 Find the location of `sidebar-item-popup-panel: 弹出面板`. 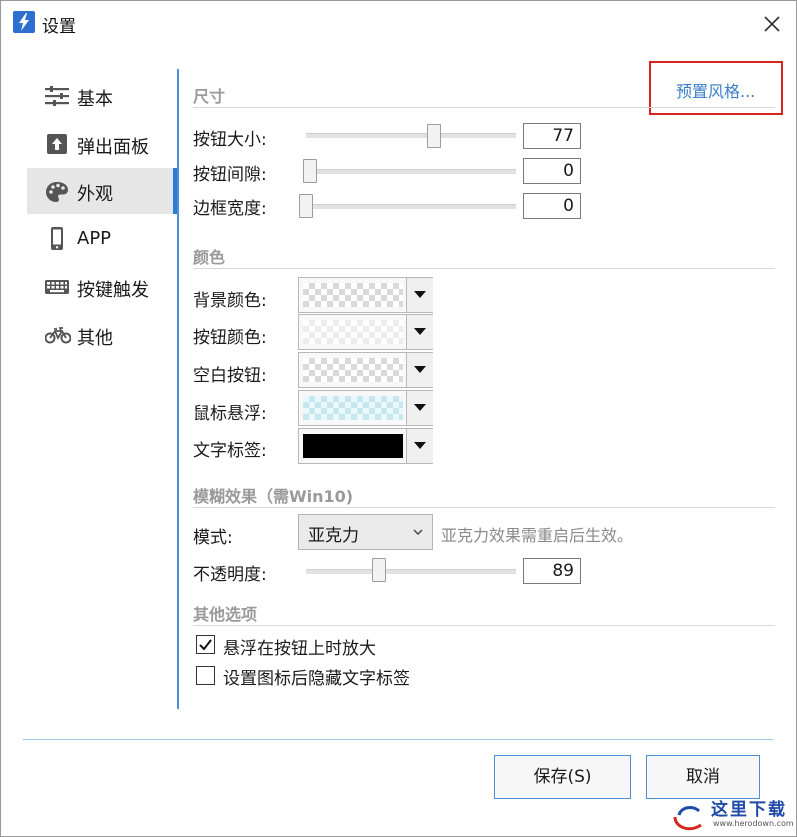

sidebar-item-popup-panel: 弹出面板 is located at coordinates (102, 144).